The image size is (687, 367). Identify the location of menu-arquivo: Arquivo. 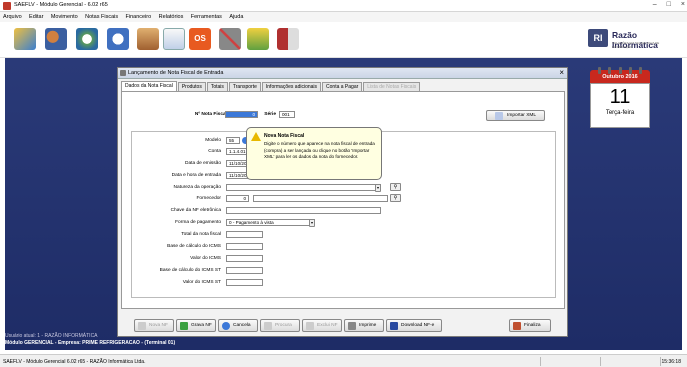
(12, 17).